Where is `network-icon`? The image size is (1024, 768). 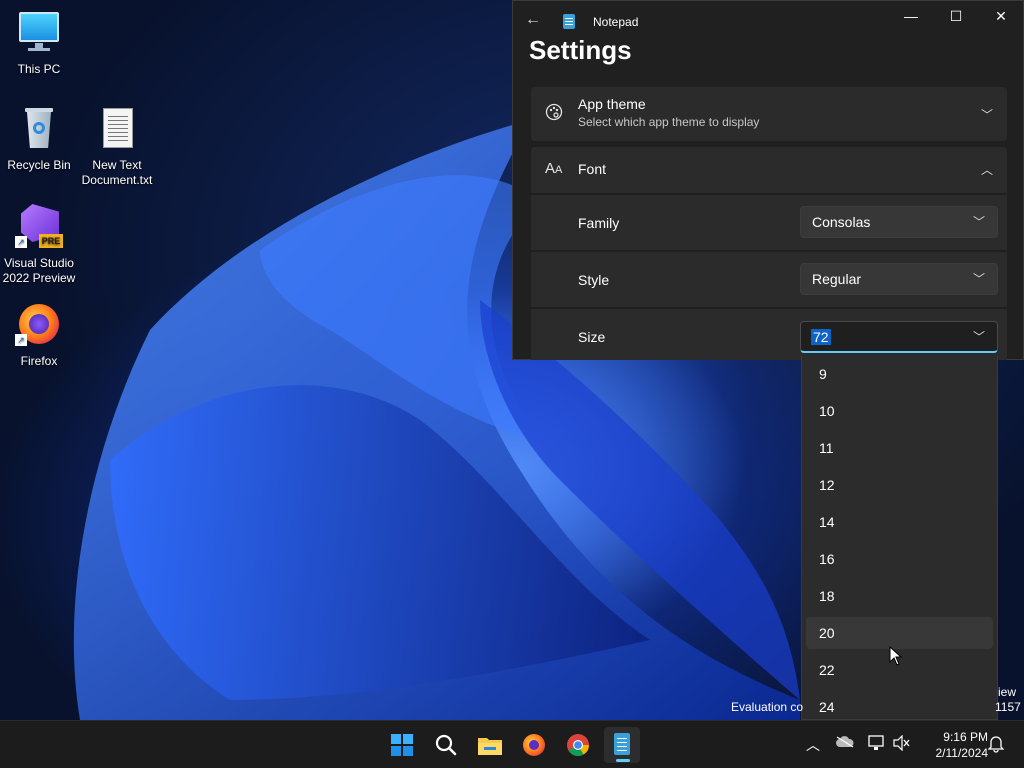
network-icon is located at coordinates (877, 744).